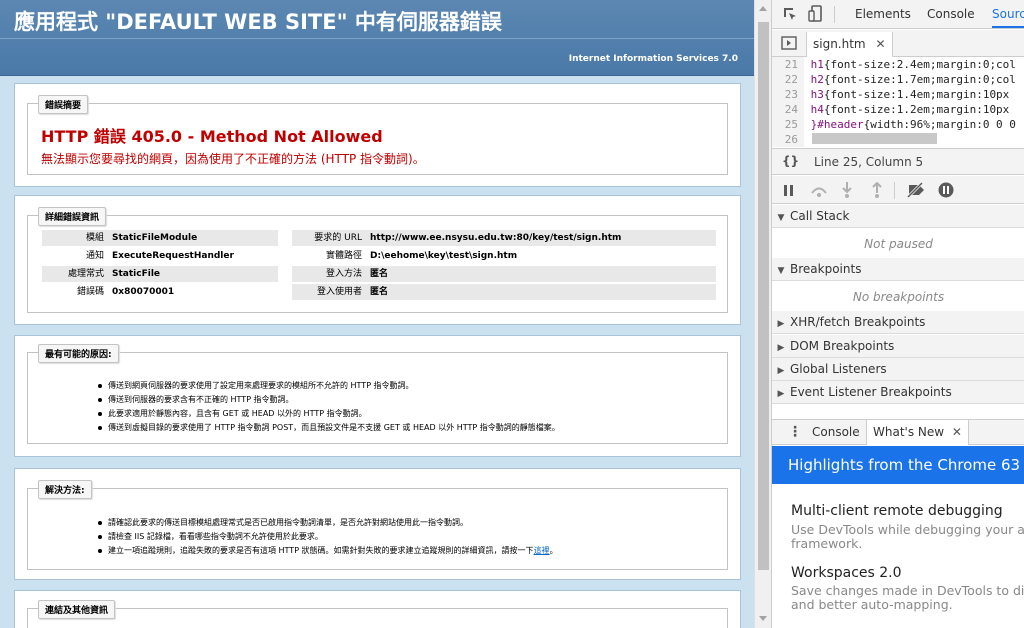 The width and height of the screenshot is (1024, 628). I want to click on global-listeners-header: ▶ Global Listeners, so click(898, 369).